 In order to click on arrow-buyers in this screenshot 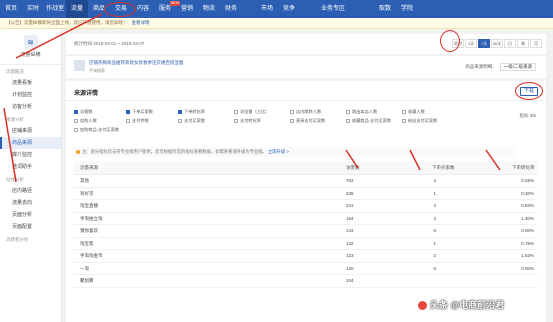, I will do `click(415, 160)`.